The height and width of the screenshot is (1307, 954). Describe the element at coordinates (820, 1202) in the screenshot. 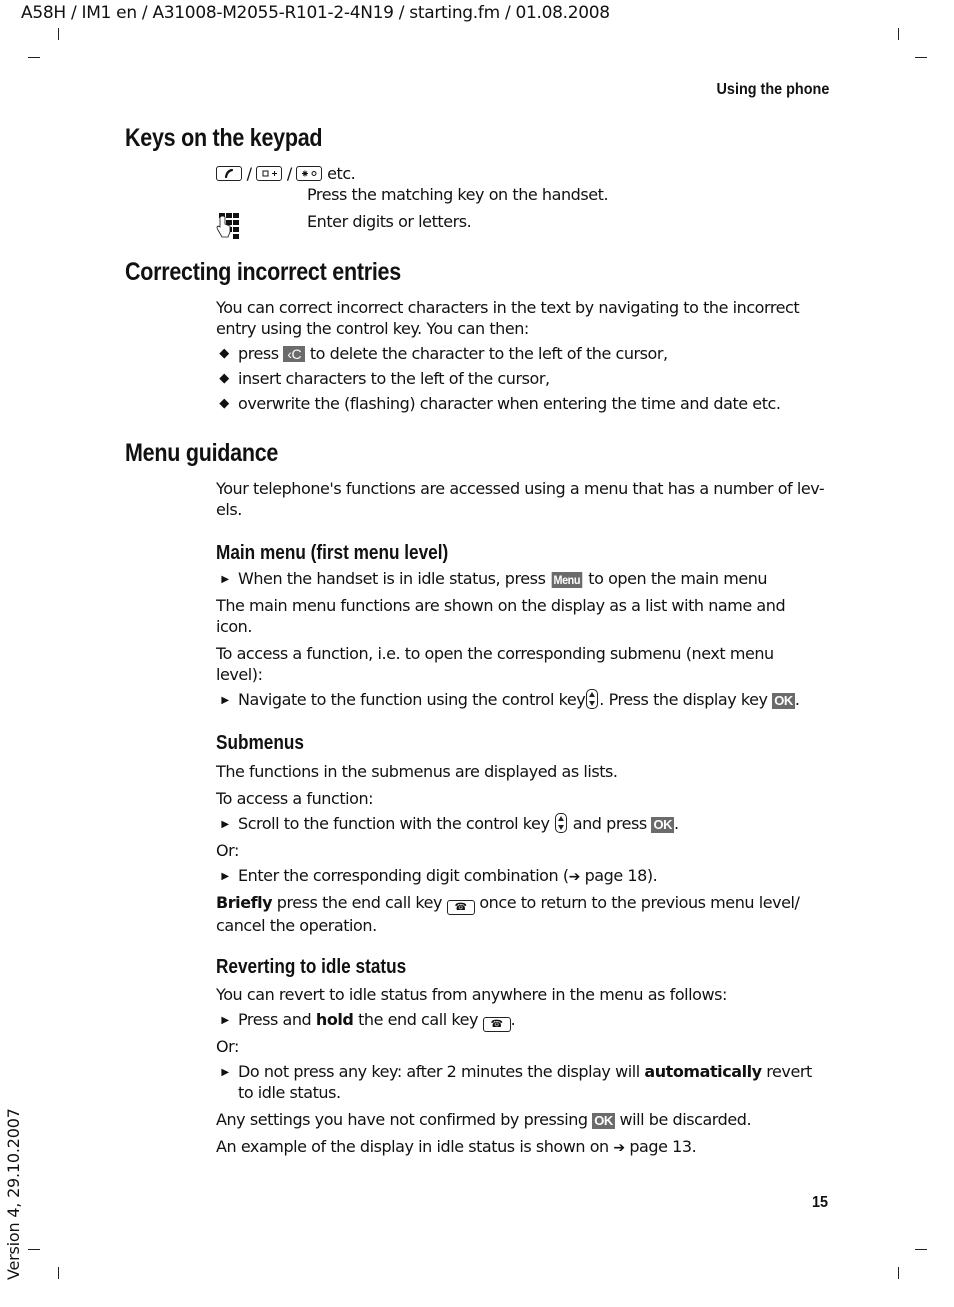

I see `page-number: 15` at that location.